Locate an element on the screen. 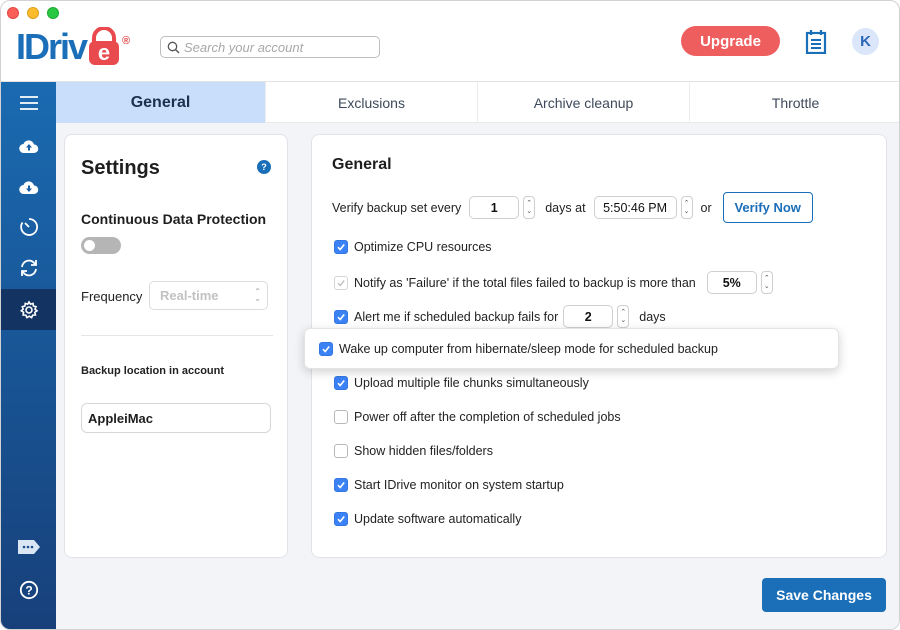 The width and height of the screenshot is (900, 630). maximize-window-button is located at coordinates (53, 13).